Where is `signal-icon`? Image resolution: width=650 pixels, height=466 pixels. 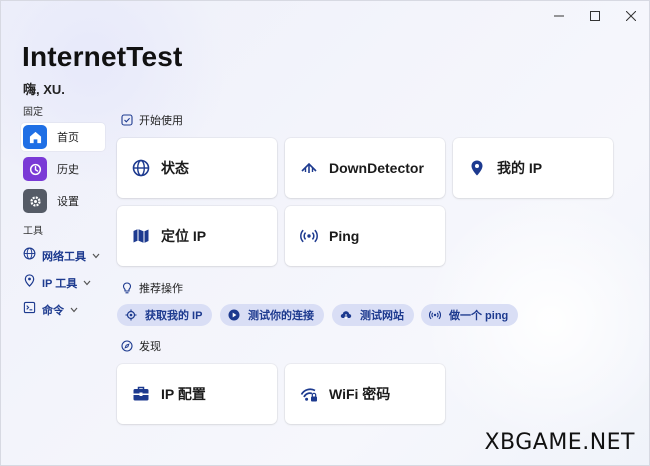
signal-icon is located at coordinates (309, 168).